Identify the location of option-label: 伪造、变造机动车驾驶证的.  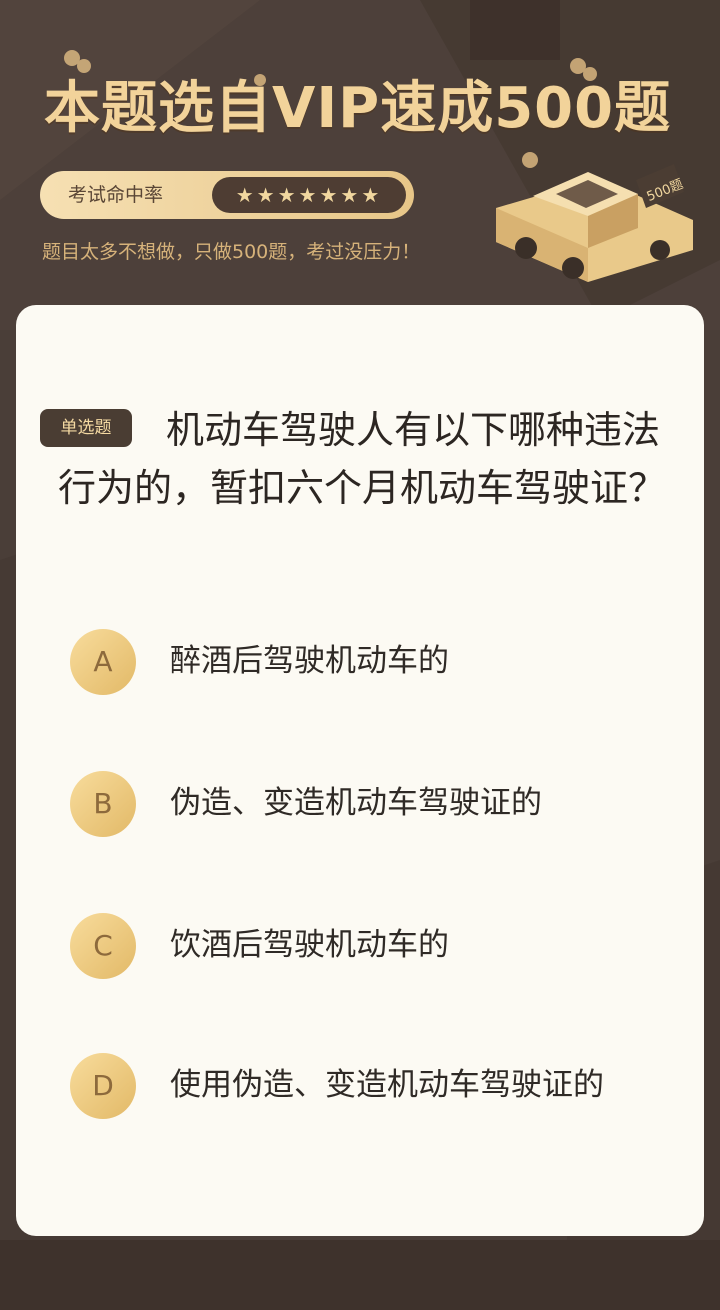
(356, 803).